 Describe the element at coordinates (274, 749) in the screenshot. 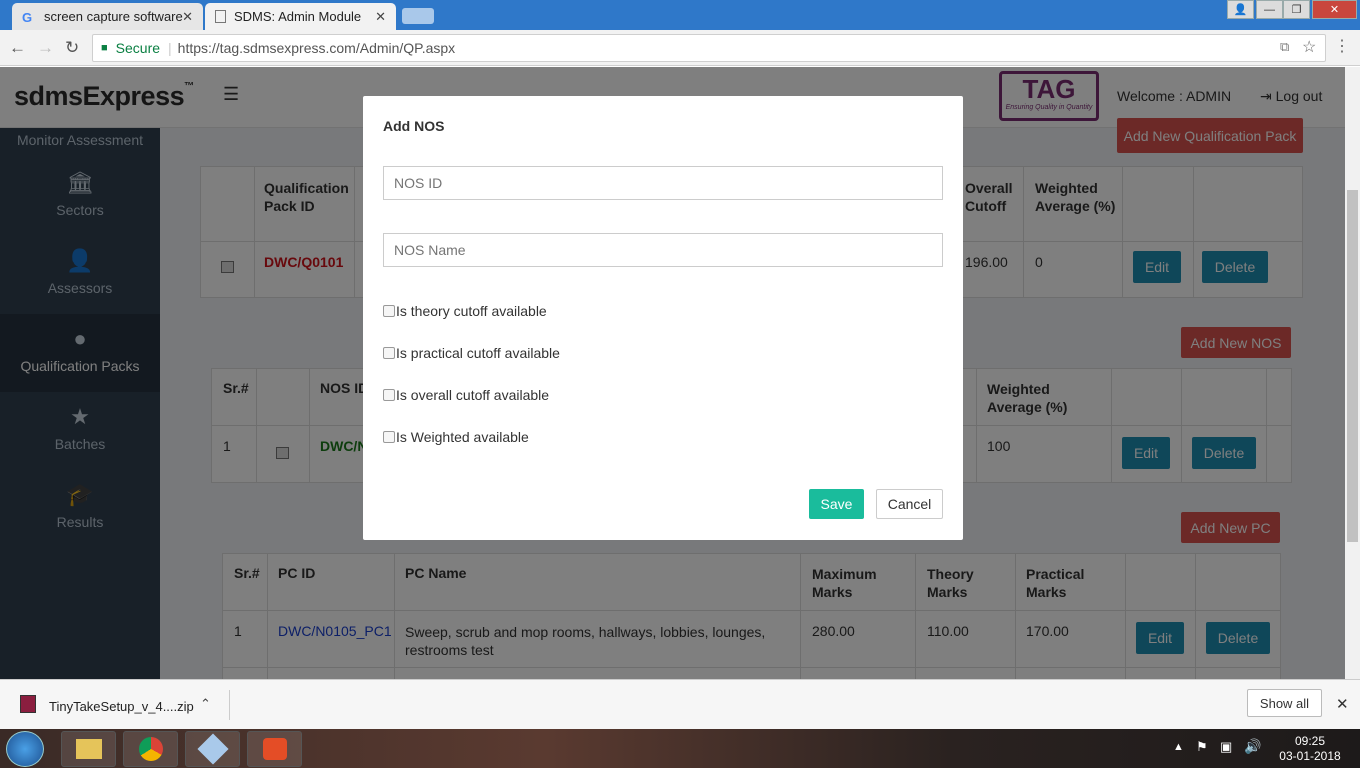

I see `screen-capture-app-icon` at that location.